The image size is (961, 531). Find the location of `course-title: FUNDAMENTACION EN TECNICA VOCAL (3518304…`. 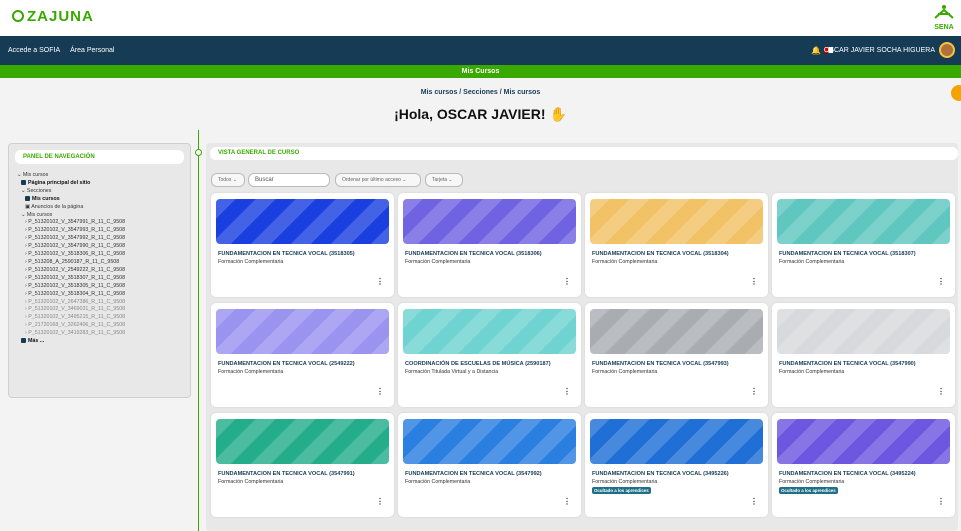

course-title: FUNDAMENTACION EN TECNICA VOCAL (3518304… is located at coordinates (678, 254).